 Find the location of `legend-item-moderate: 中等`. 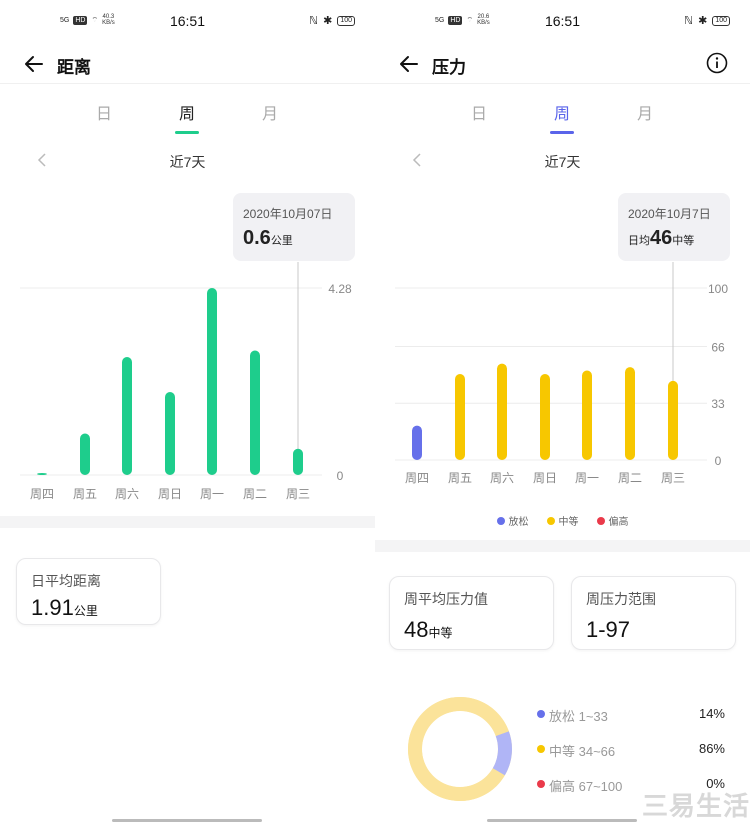

legend-item-moderate: 中等 is located at coordinates (562, 520).